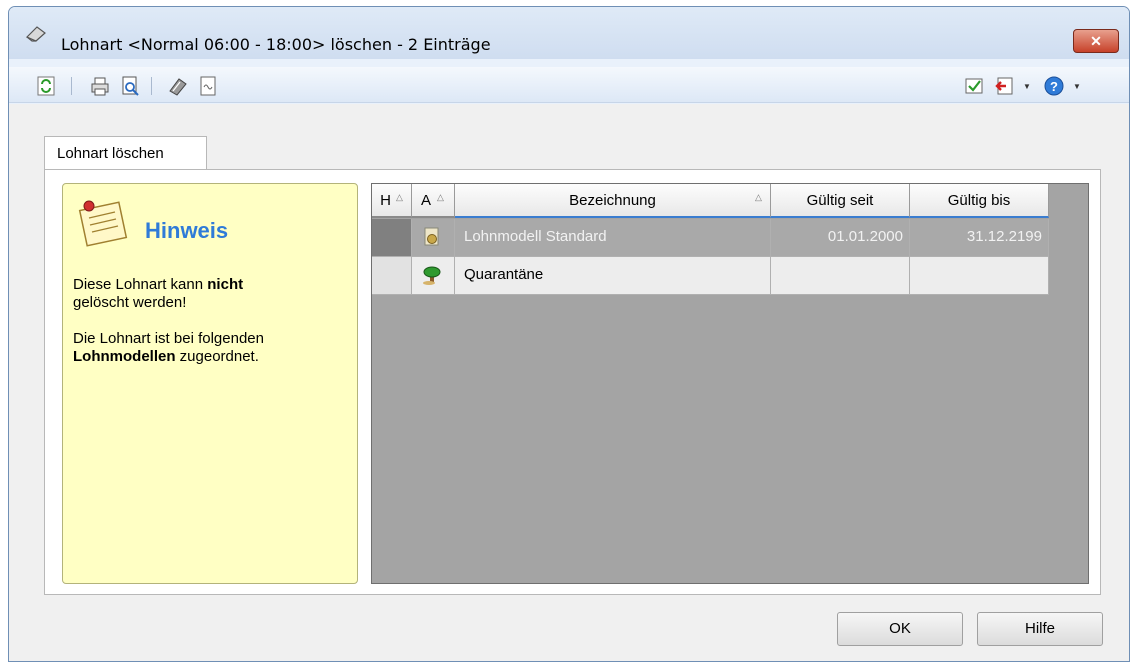 This screenshot has width=1136, height=665. Describe the element at coordinates (217, 356) in the screenshot. I see `hint-text-part: zugeordnet.` at that location.